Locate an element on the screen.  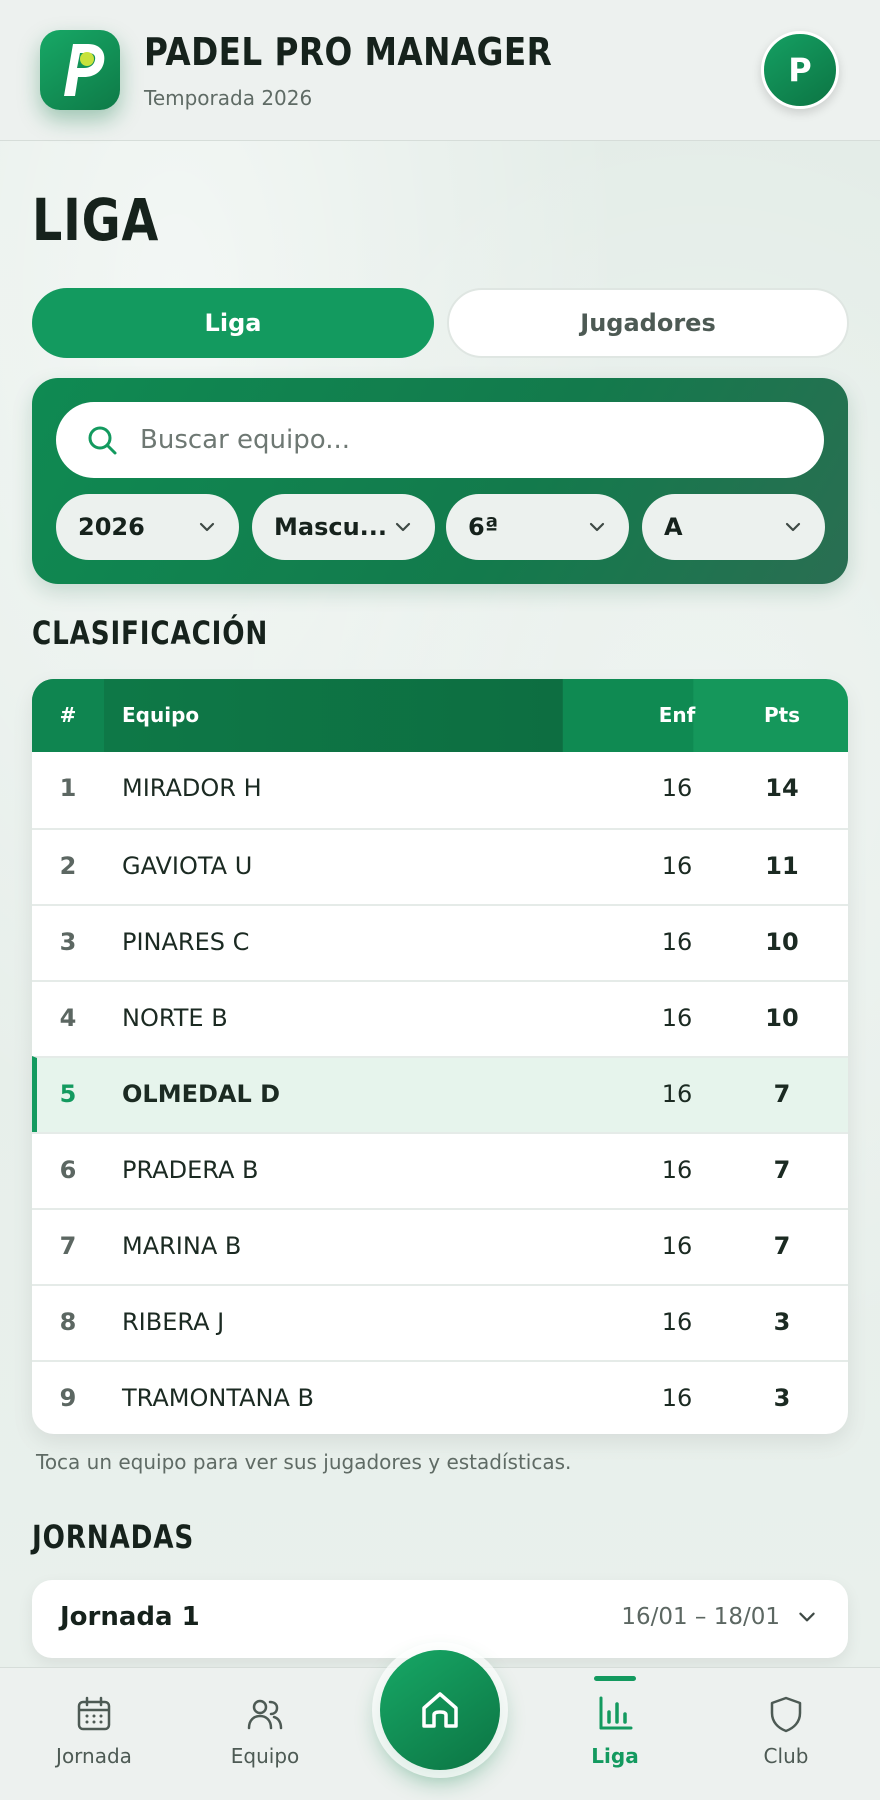
active-indicator is located at coordinates (615, 1678).